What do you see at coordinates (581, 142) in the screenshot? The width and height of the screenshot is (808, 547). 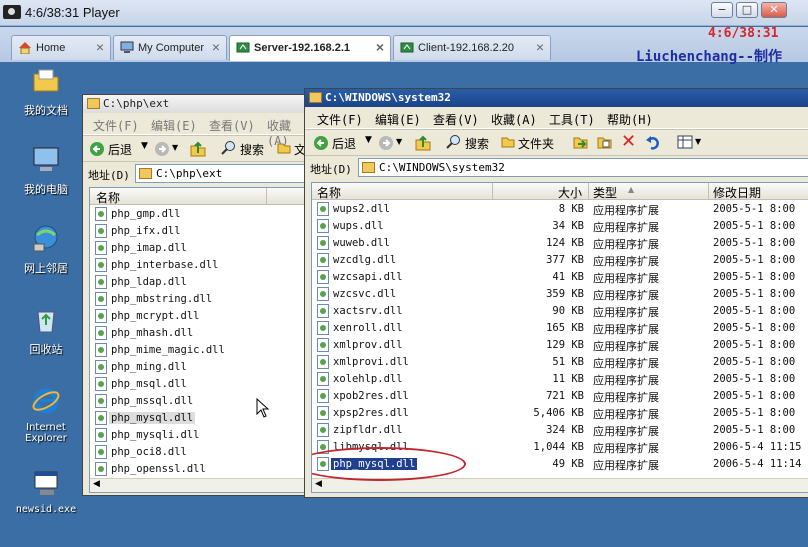 I see `move-to-icon` at bounding box center [581, 142].